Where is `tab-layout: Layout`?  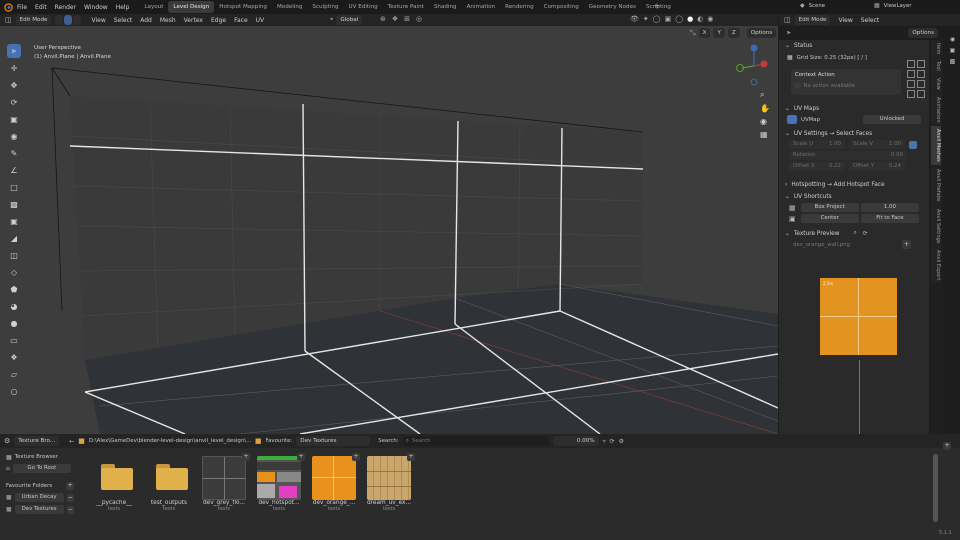 tab-layout: Layout is located at coordinates (153, 7).